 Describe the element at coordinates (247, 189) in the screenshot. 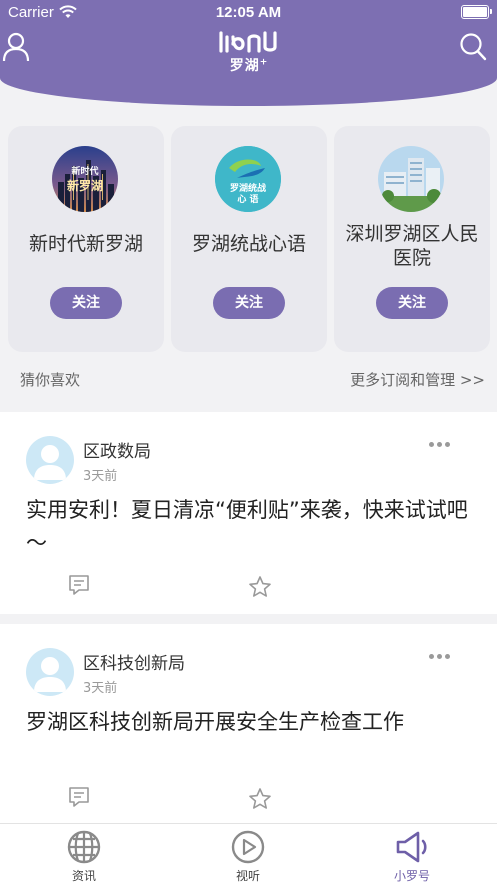

I see `avatar-caption-line1: 罗湖统战` at that location.